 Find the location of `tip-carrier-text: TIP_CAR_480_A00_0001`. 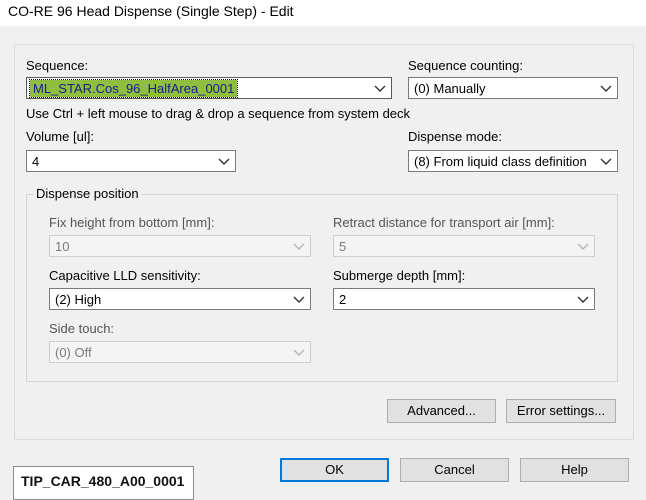

tip-carrier-text: TIP_CAR_480_A00_0001 is located at coordinates (103, 481).